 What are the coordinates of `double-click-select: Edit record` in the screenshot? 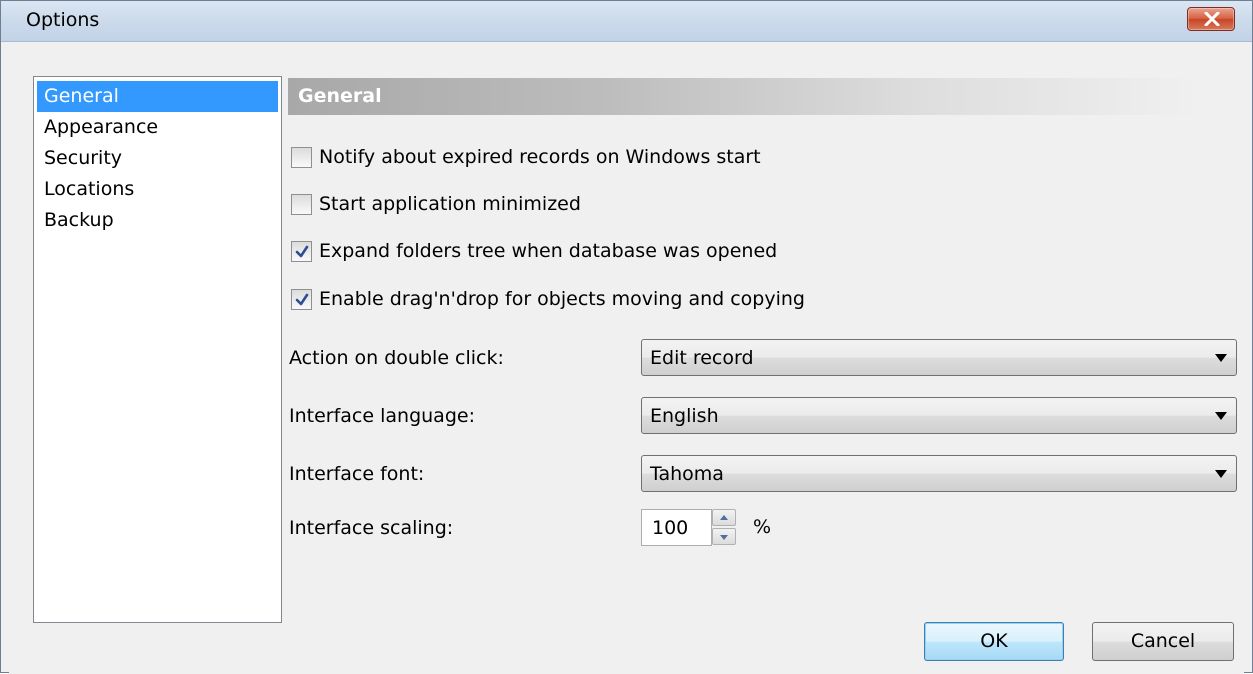 It's located at (939, 357).